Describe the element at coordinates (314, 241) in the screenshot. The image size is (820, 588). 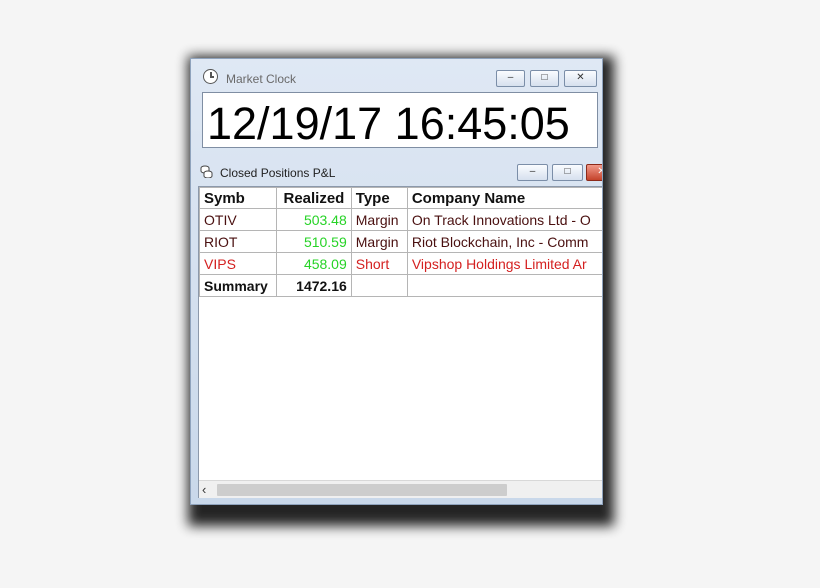
I see `cell-realized: 510.59` at that location.